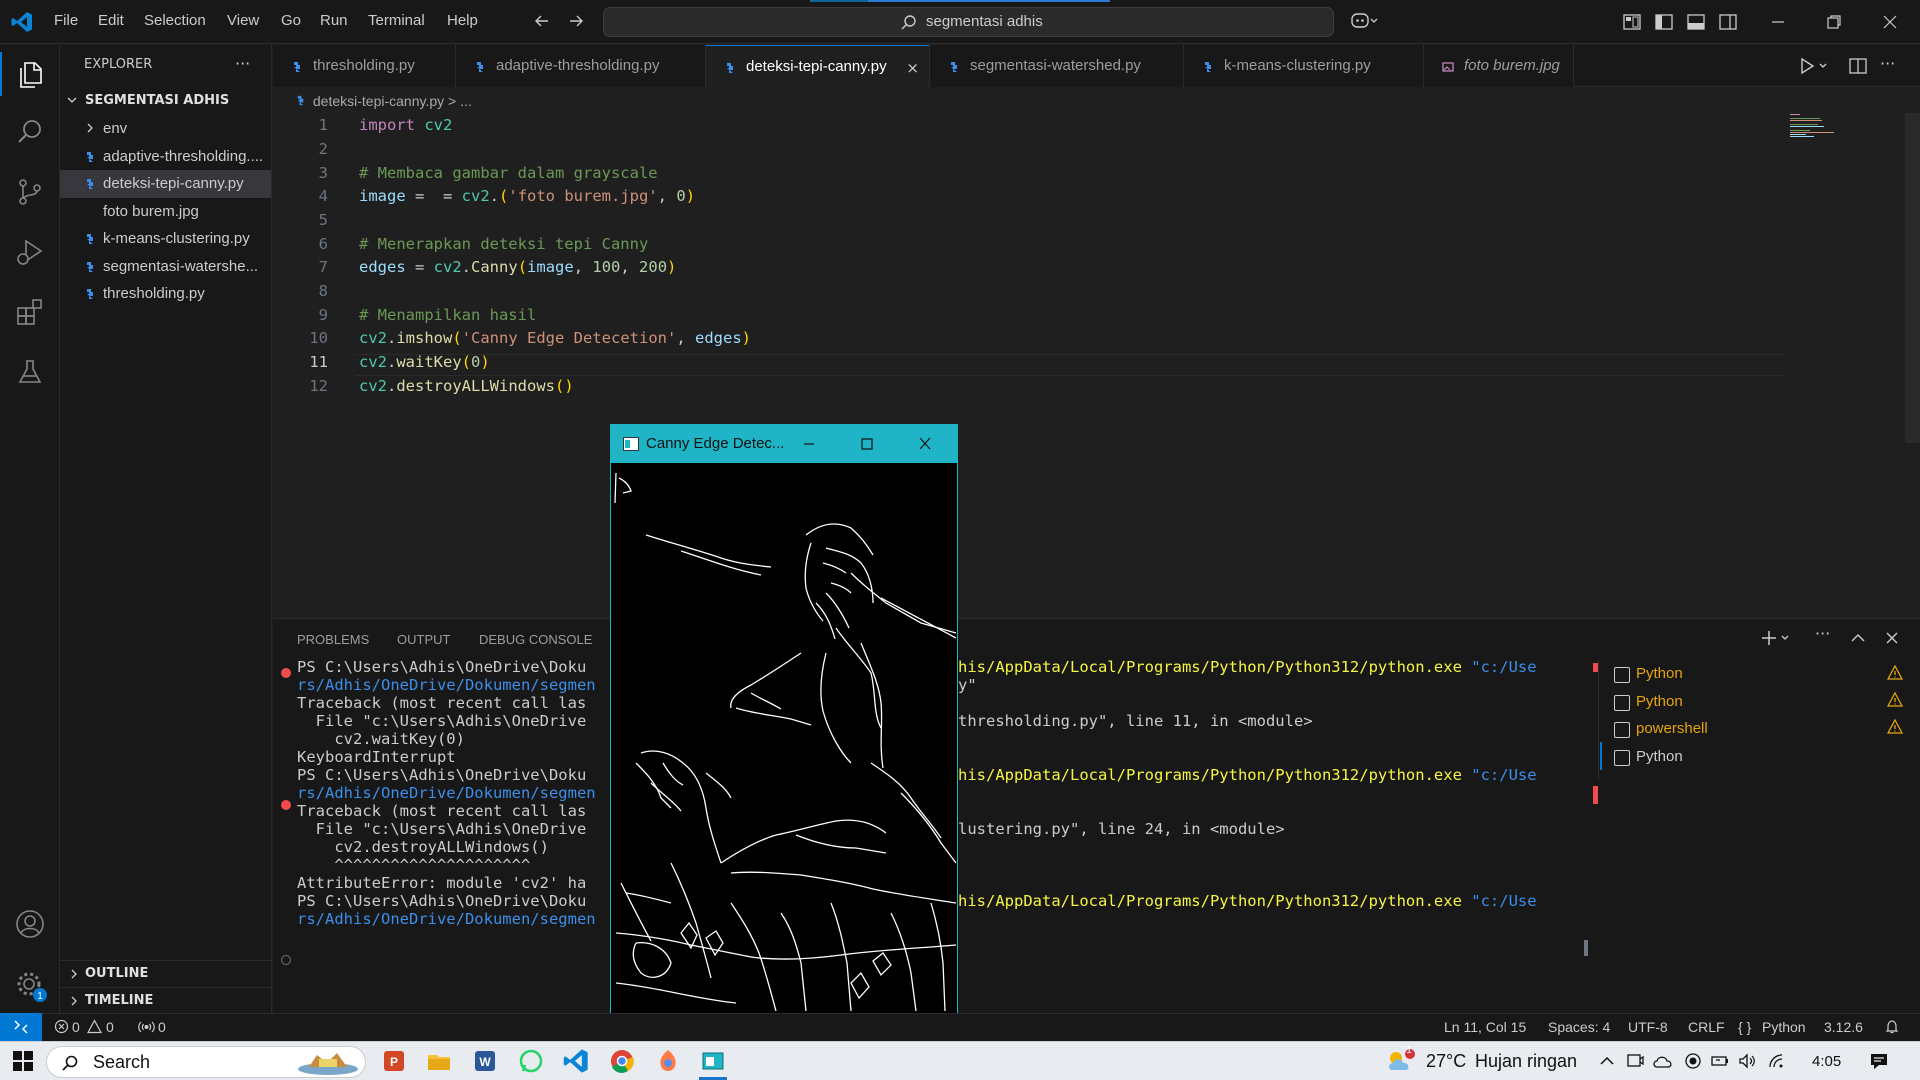  I want to click on editor-scrollbar, so click(1912, 278).